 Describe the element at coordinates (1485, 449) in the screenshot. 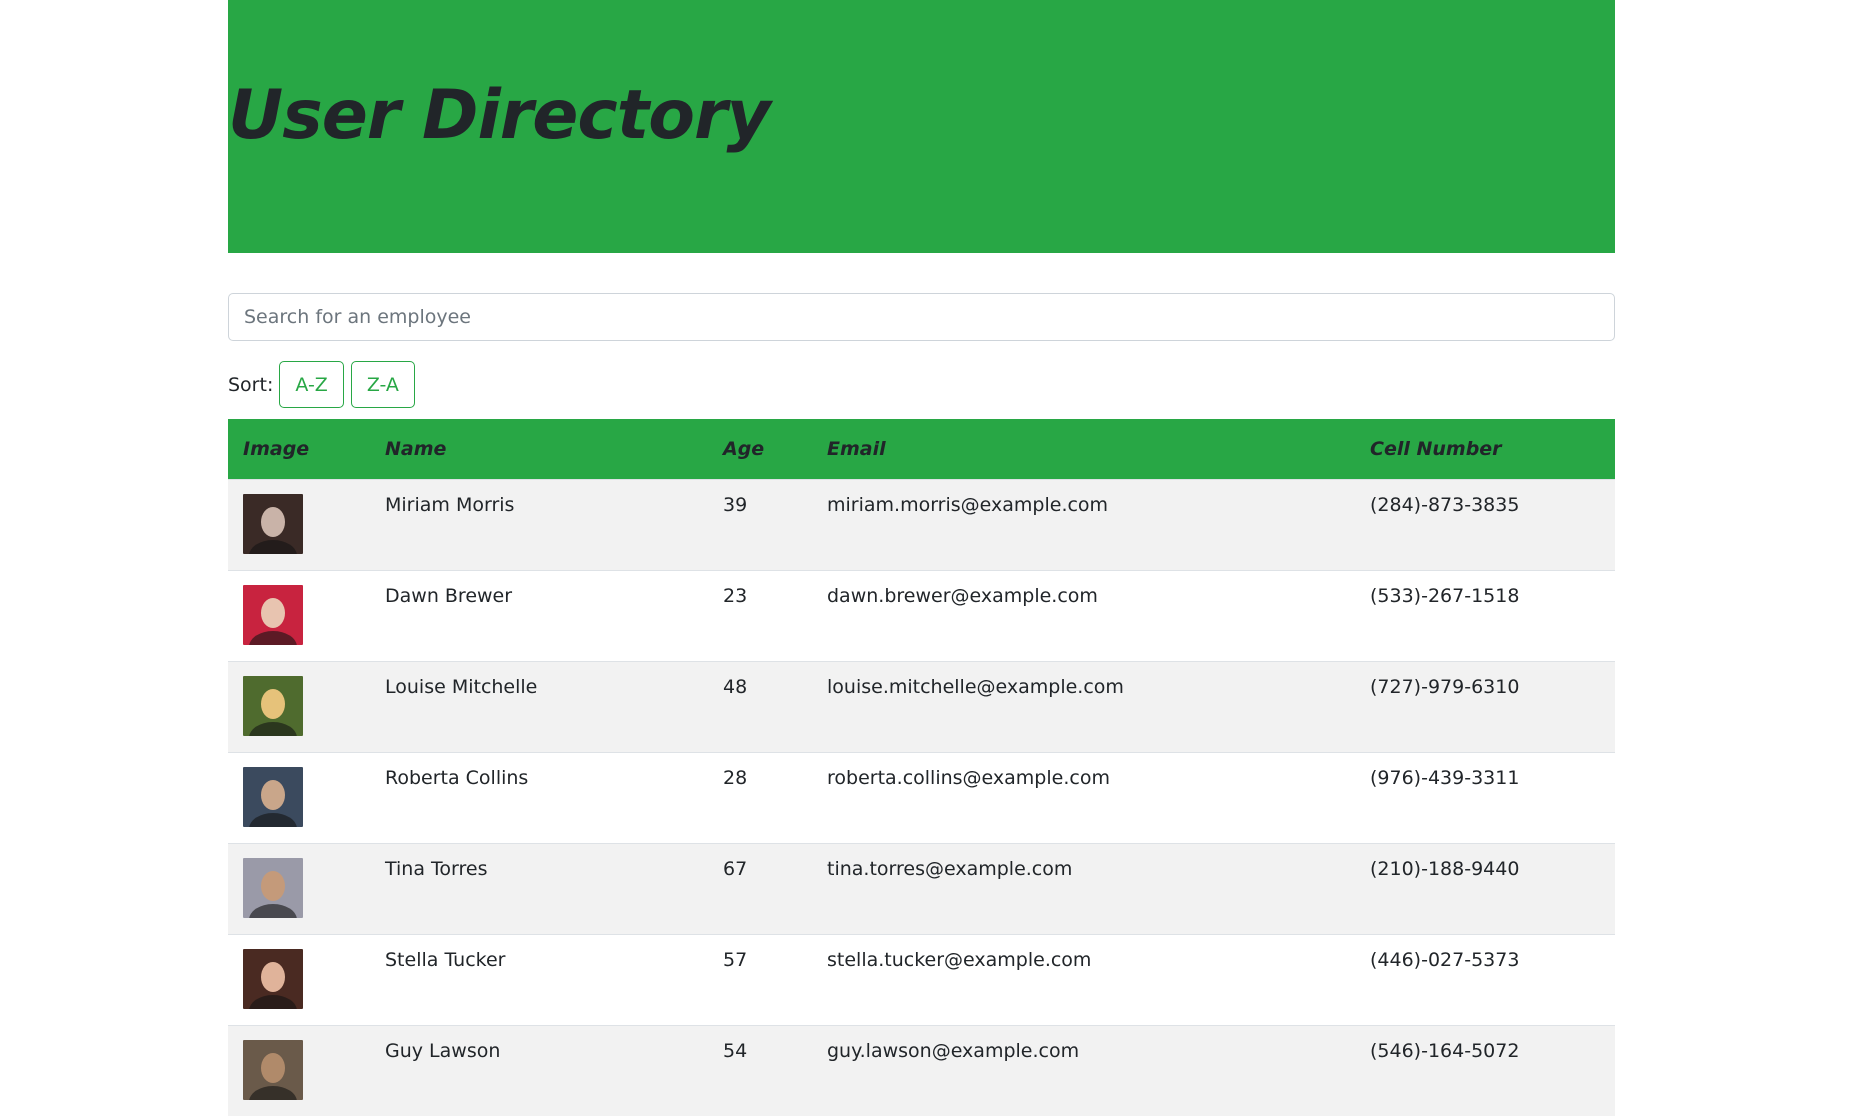

I see `column-header-cell: Cell Number` at that location.